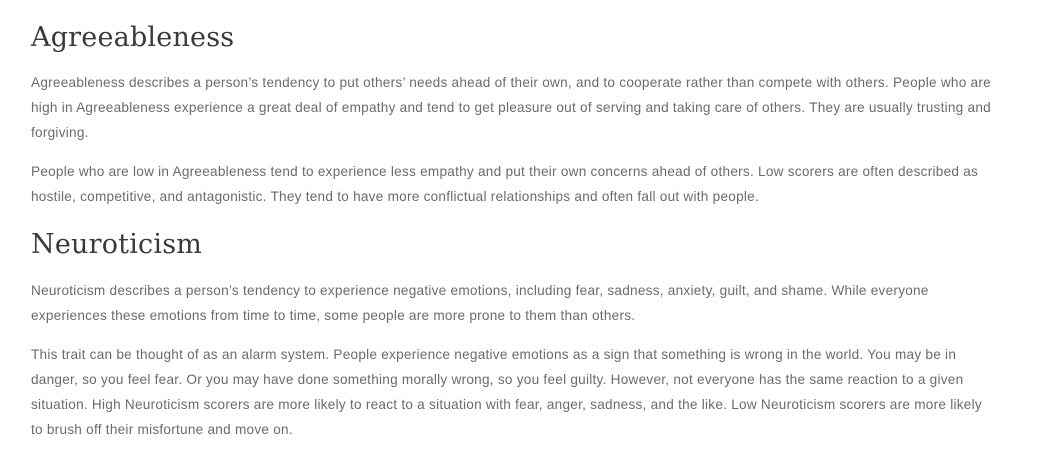 This screenshot has height=449, width=1052. What do you see at coordinates (117, 244) in the screenshot?
I see `section-heading-neuroticism: Neuroticism` at bounding box center [117, 244].